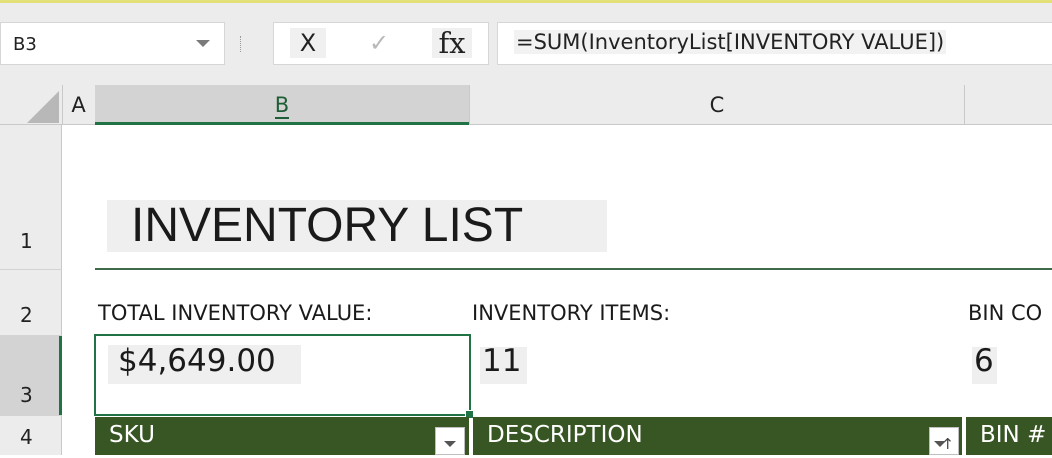 This screenshot has width=1052, height=458. What do you see at coordinates (947, 444) in the screenshot?
I see `sort-ascending-icon: ↑` at bounding box center [947, 444].